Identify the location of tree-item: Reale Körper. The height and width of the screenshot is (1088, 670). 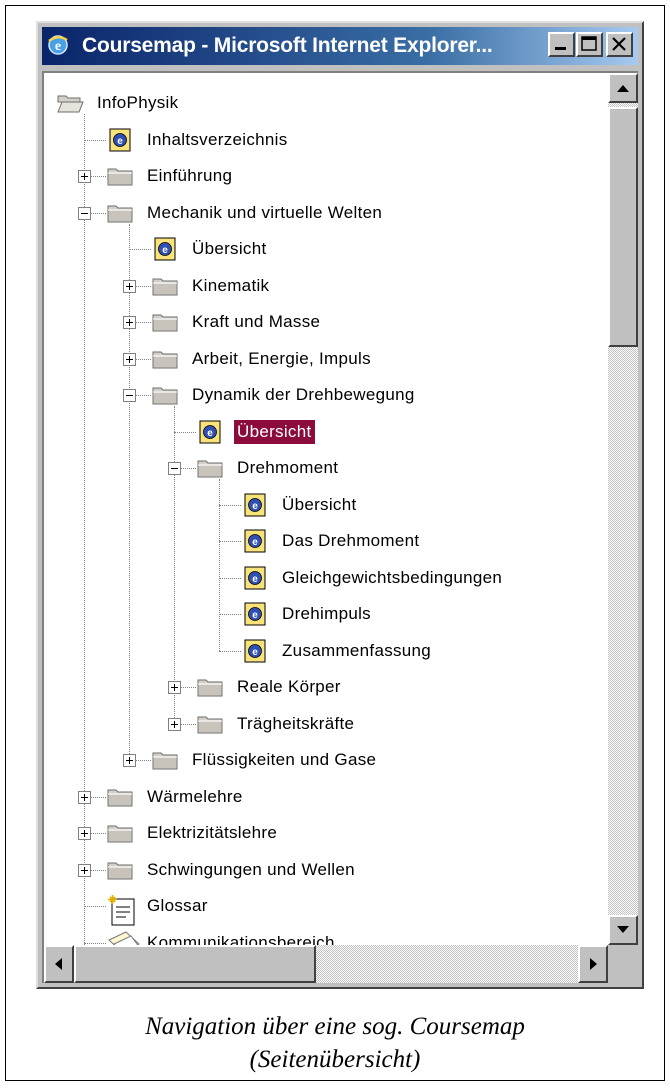
(270, 687).